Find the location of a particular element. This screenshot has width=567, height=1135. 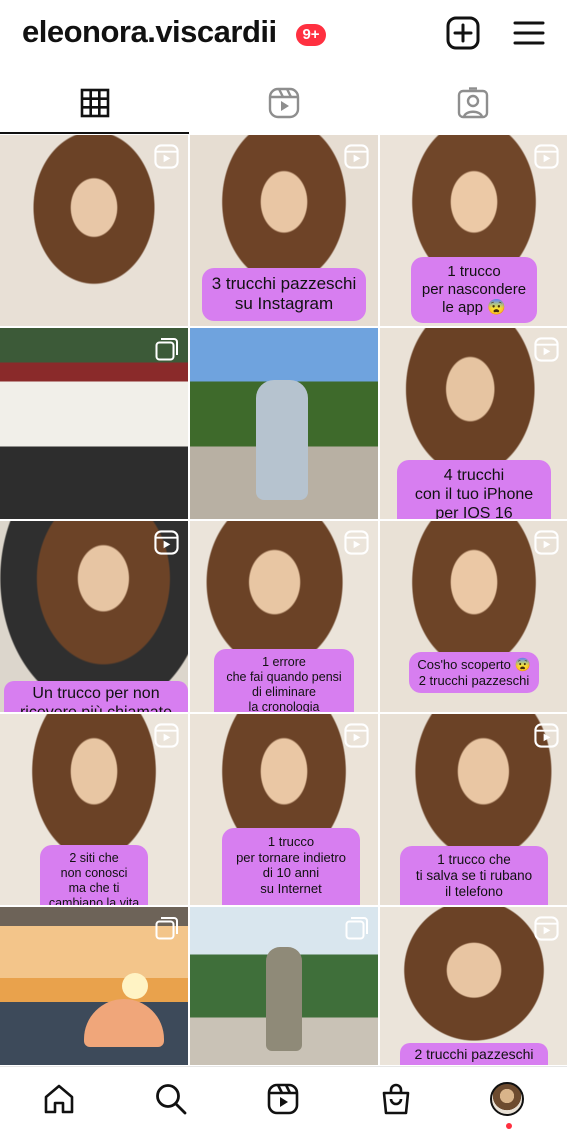

profile-avatar is located at coordinates (507, 1099).